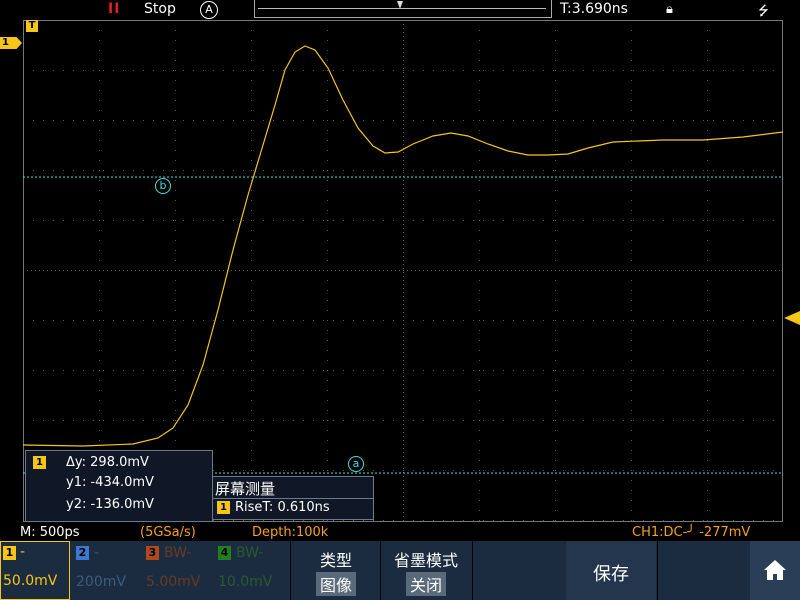 Image resolution: width=800 pixels, height=600 pixels. I want to click on save-button: 保存, so click(611, 570).